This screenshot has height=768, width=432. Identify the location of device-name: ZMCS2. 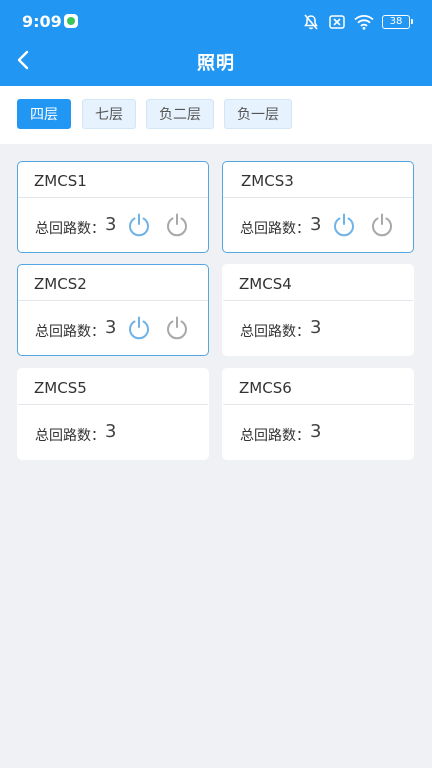
(60, 284).